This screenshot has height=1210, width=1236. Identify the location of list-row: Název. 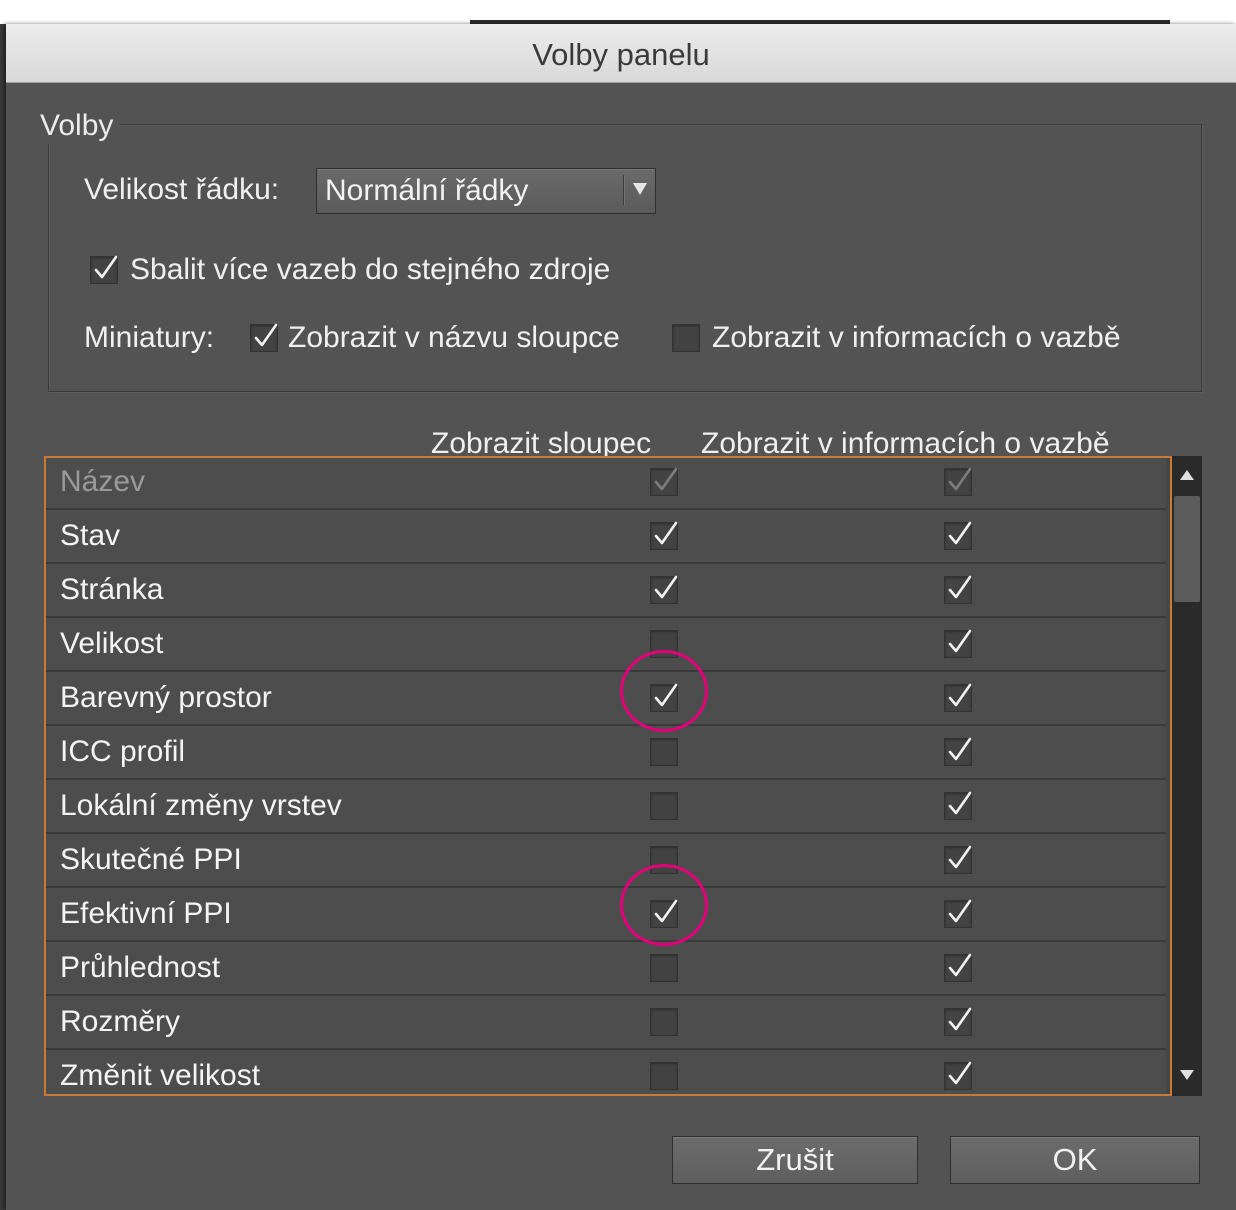
(606, 484).